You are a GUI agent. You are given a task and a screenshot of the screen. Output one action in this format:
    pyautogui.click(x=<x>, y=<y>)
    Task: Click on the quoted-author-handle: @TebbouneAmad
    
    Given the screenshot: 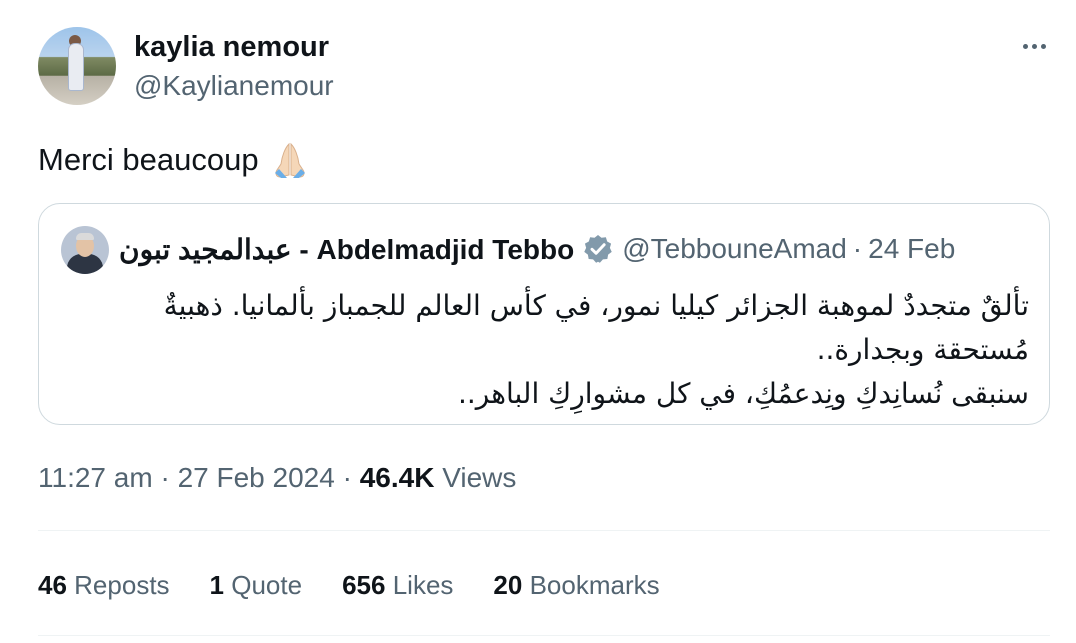 What is the action you would take?
    pyautogui.click(x=734, y=249)
    